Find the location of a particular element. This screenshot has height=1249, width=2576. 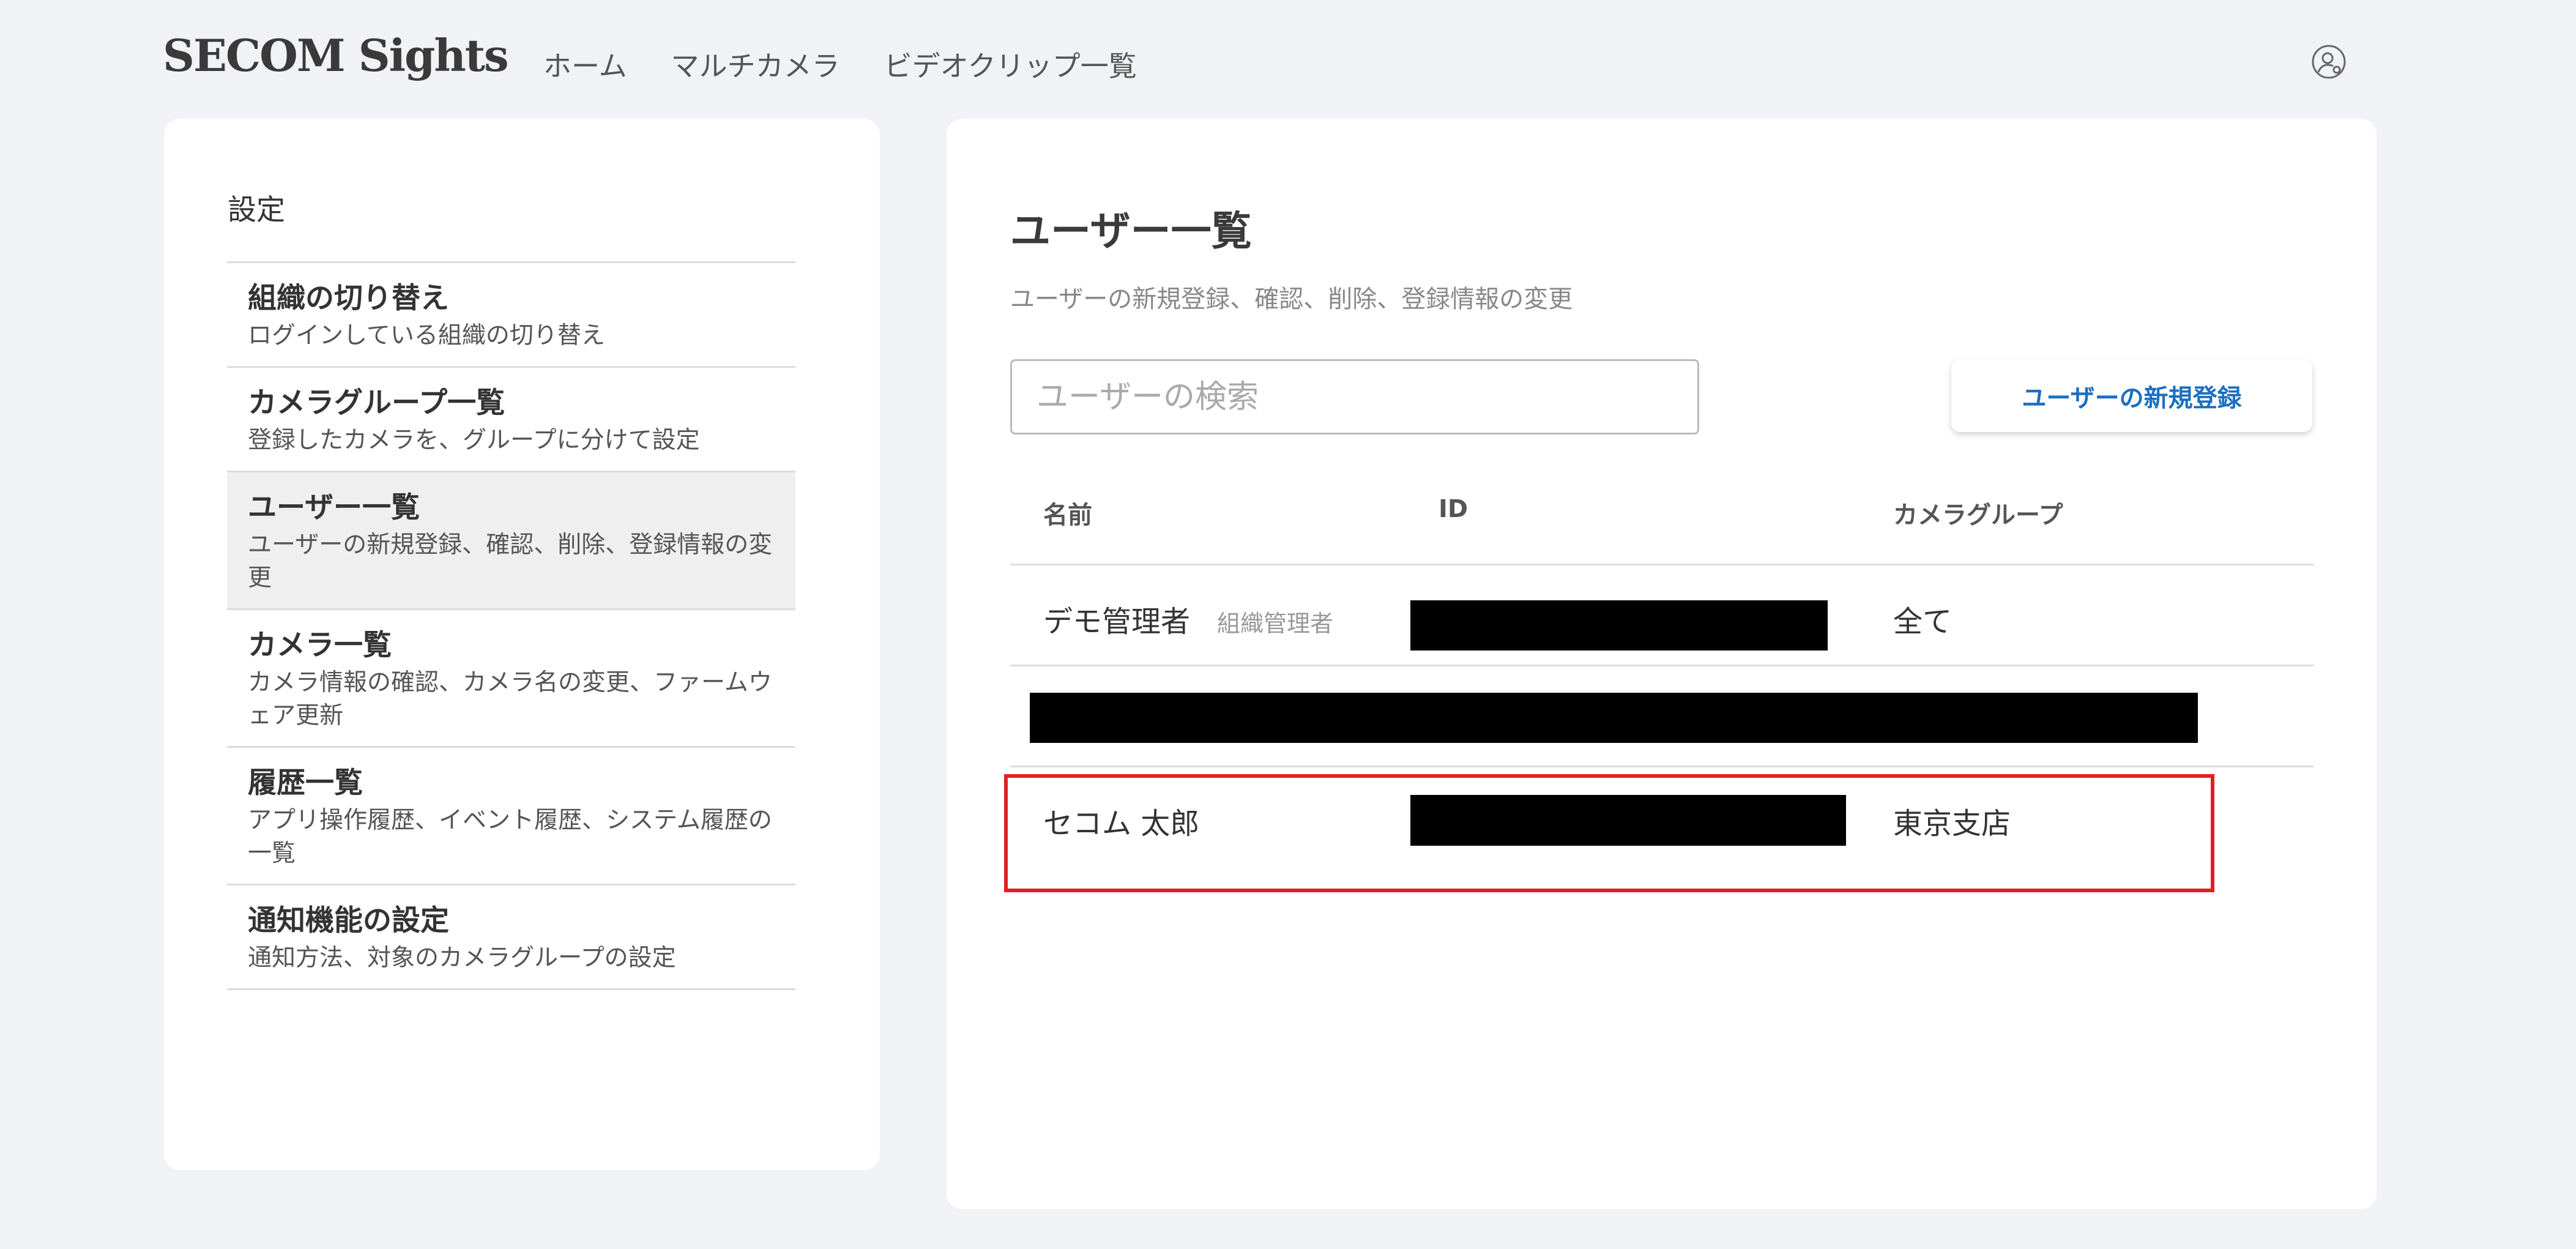

sidebar-item-cameras: カメラ一覧 カメラ情報の確認、カメラ名の変更、ファームウェア更新 is located at coordinates (511, 679).